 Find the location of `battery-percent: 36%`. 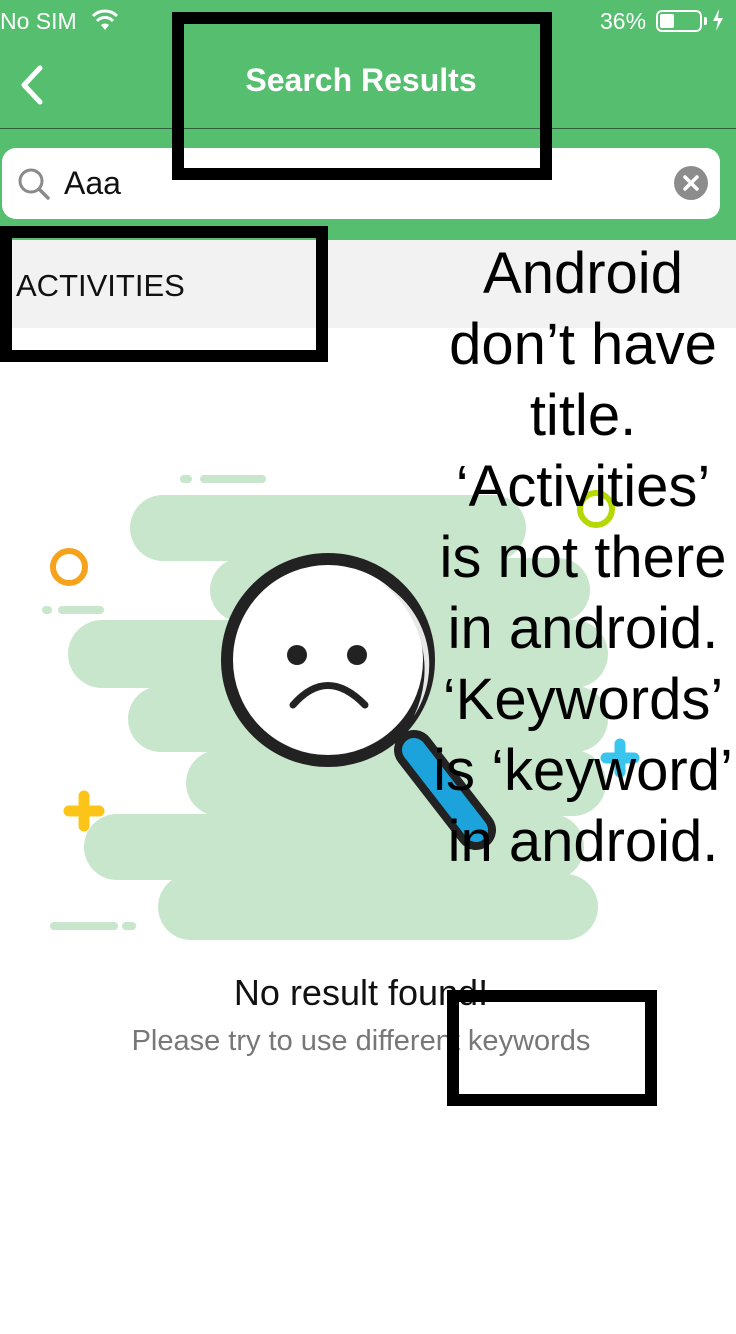

battery-percent: 36% is located at coordinates (623, 21).